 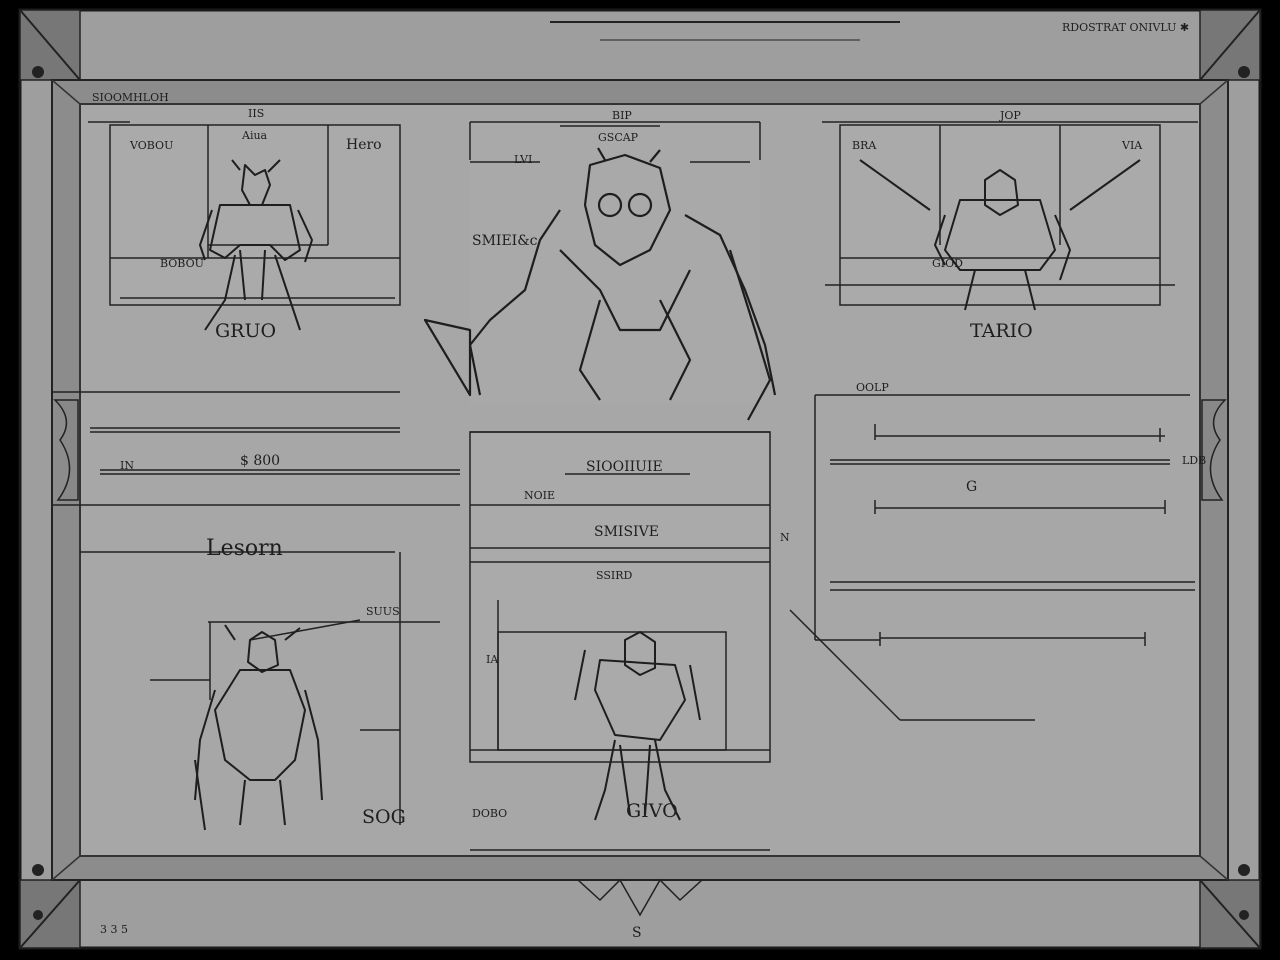 What do you see at coordinates (972, 487) in the screenshot?
I see `middle-right-mark: G` at bounding box center [972, 487].